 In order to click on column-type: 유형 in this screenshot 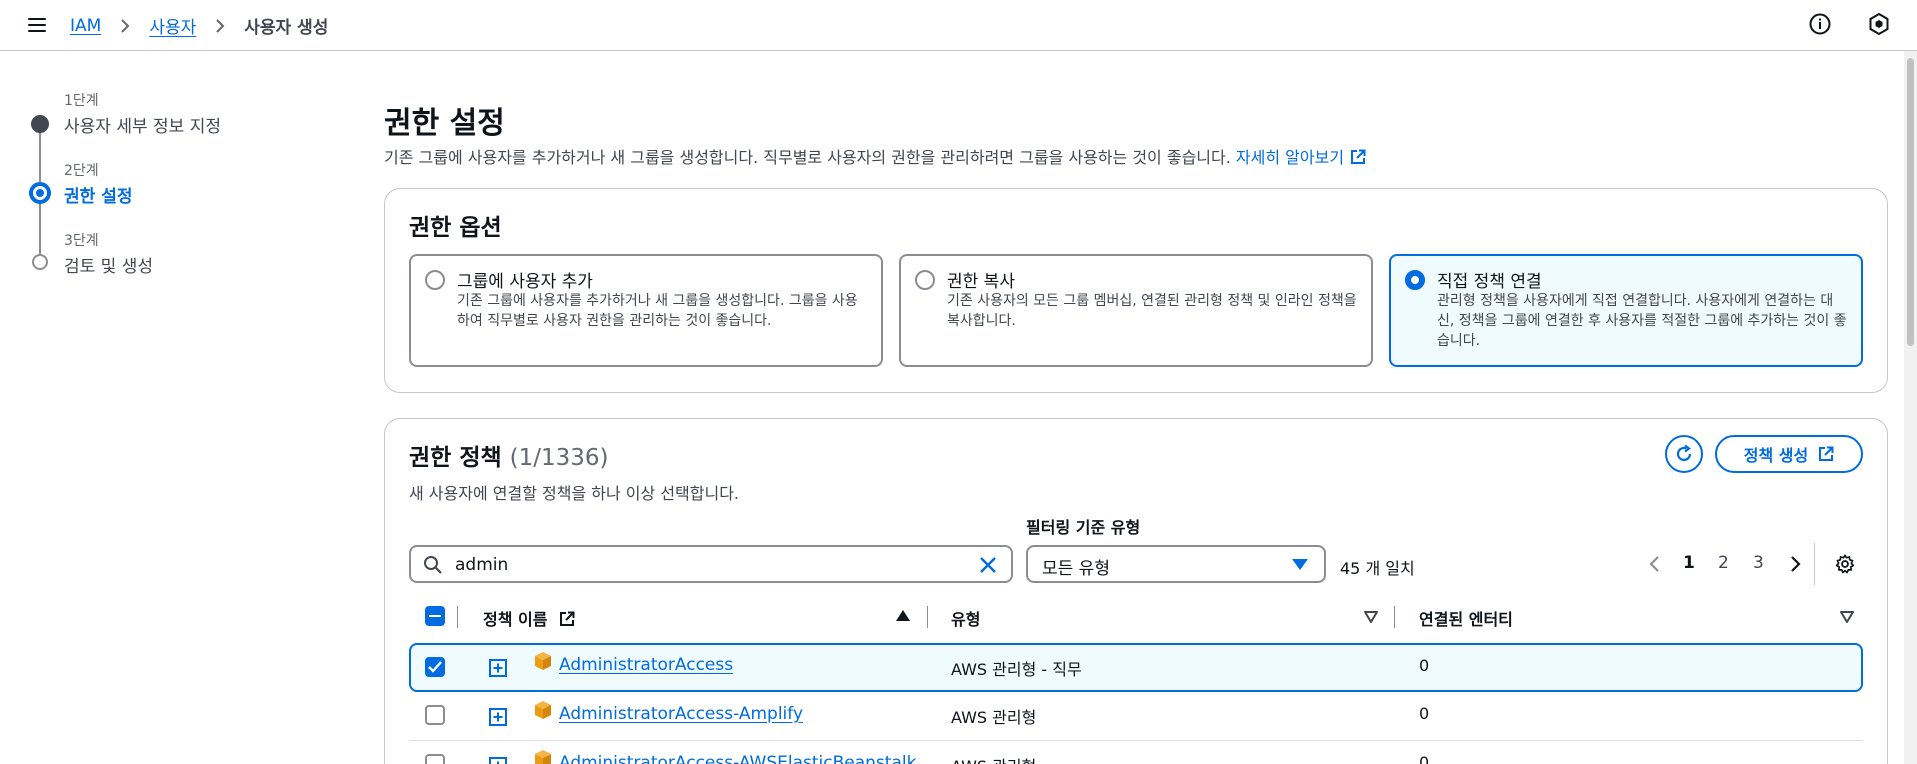, I will do `click(965, 618)`.